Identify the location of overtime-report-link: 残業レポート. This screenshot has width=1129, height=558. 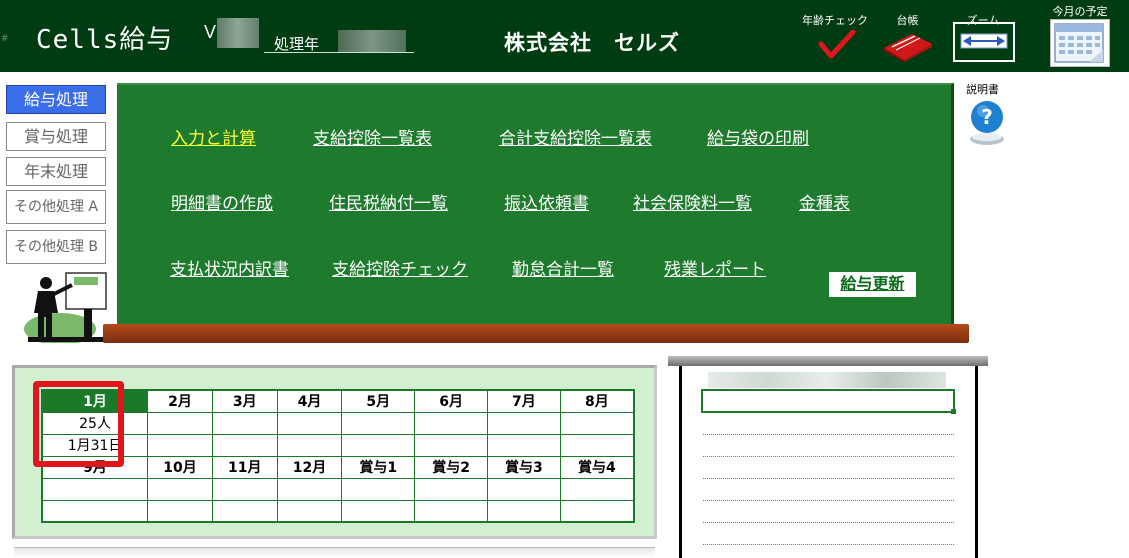
(715, 267).